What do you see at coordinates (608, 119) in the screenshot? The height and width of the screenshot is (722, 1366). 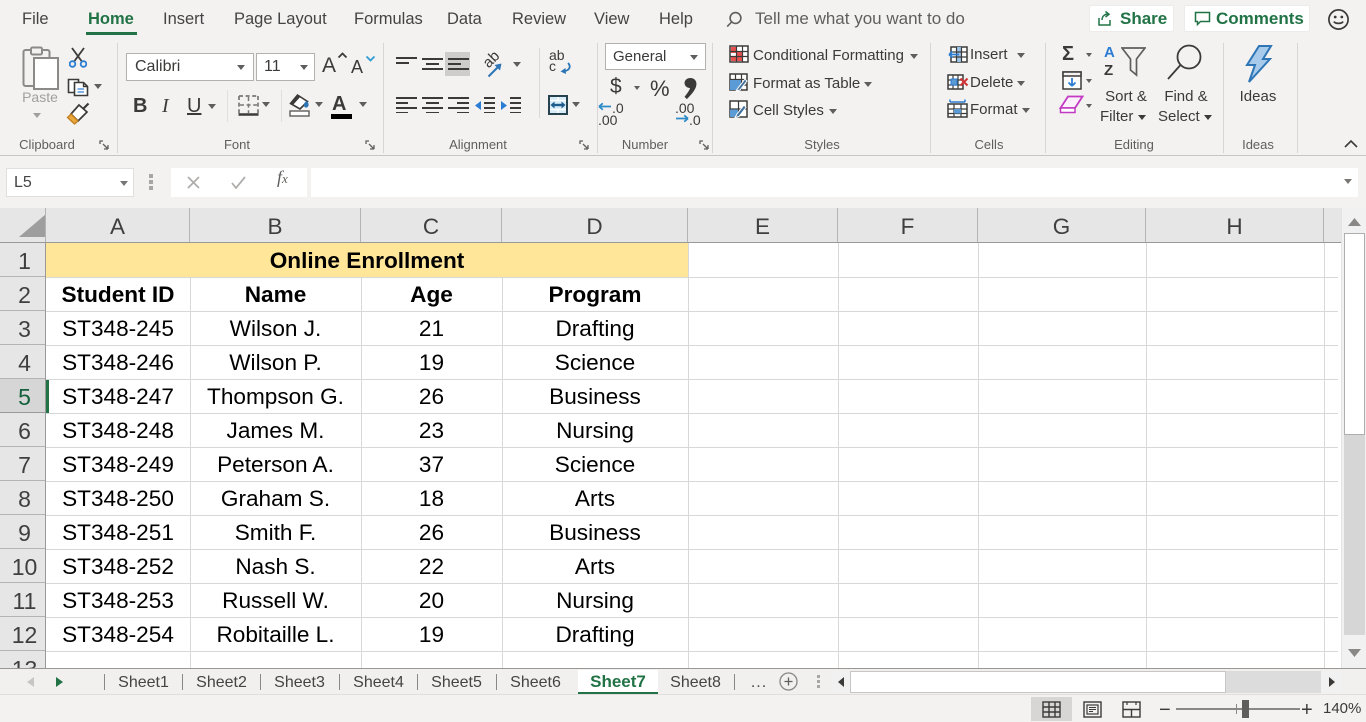 I see `svg-text: .00` at bounding box center [608, 119].